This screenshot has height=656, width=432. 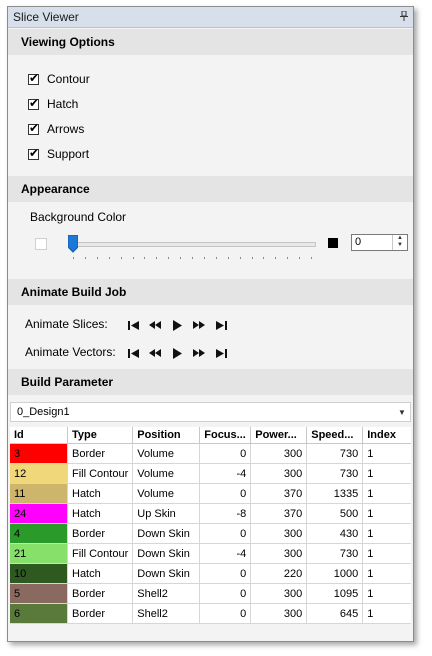 What do you see at coordinates (210, 292) in the screenshot?
I see `animate-build-job-header: Animate Build Job` at bounding box center [210, 292].